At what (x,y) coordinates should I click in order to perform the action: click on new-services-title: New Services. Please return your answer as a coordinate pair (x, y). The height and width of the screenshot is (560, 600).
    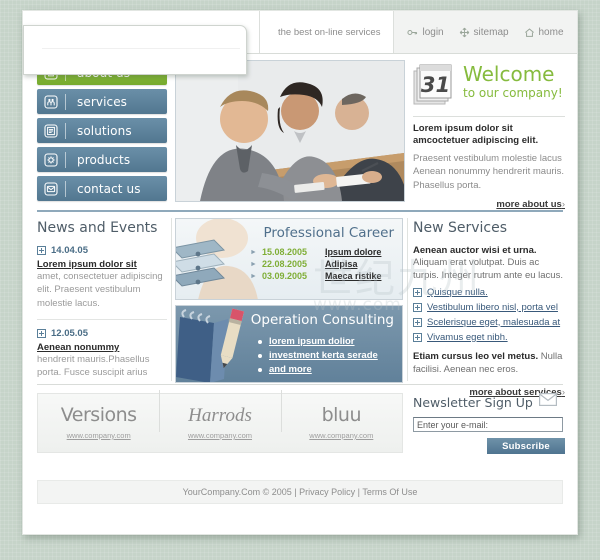
    Looking at the image, I should click on (460, 228).